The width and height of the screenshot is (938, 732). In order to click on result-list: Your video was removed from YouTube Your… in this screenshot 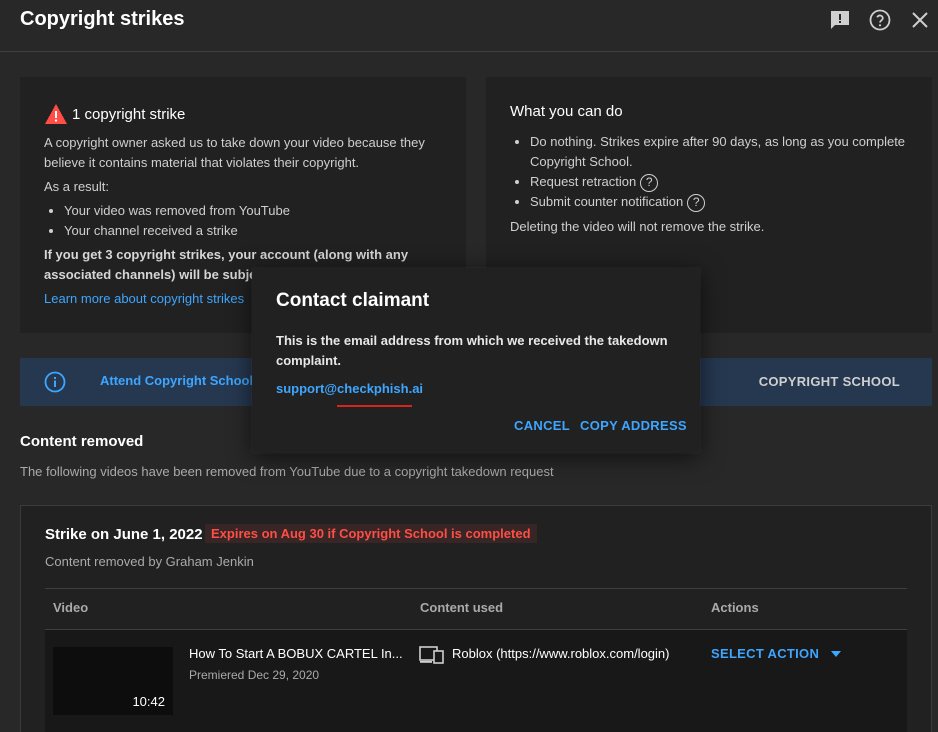, I will do `click(177, 221)`.